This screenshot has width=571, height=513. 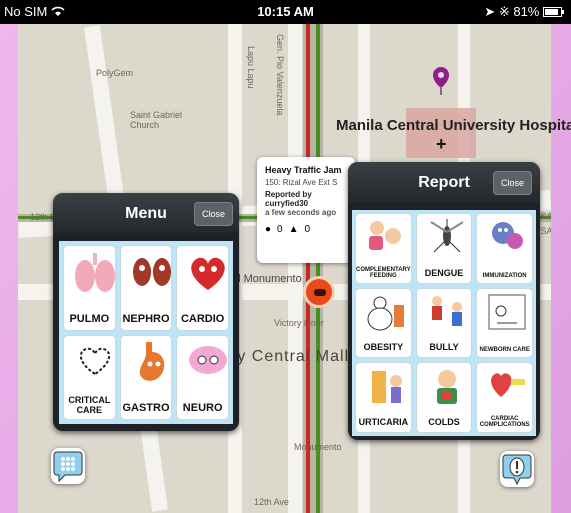 What do you see at coordinates (280, 75) in the screenshot?
I see `street-label: Gen. Pio Valenzuela` at bounding box center [280, 75].